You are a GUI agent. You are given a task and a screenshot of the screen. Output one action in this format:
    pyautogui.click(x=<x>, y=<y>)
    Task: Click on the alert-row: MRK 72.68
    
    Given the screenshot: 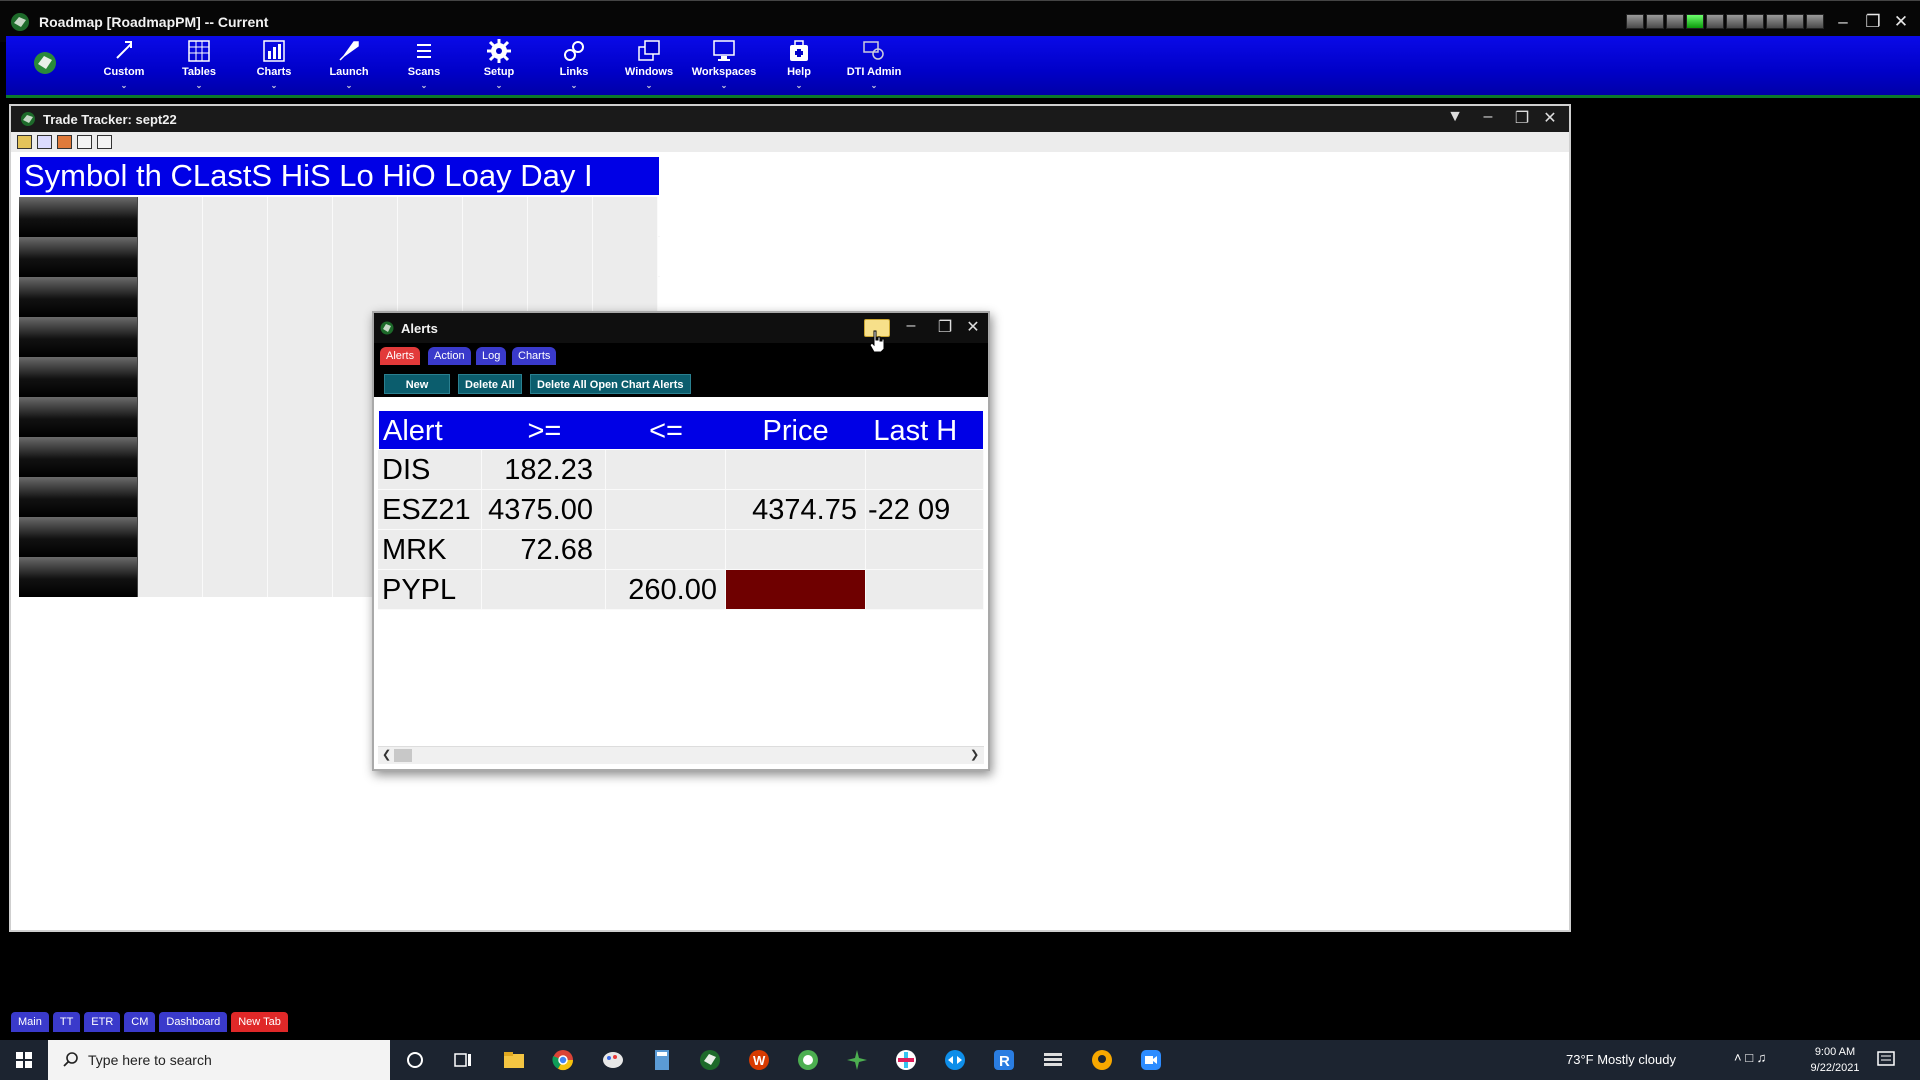 What is the action you would take?
    pyautogui.click(x=681, y=550)
    